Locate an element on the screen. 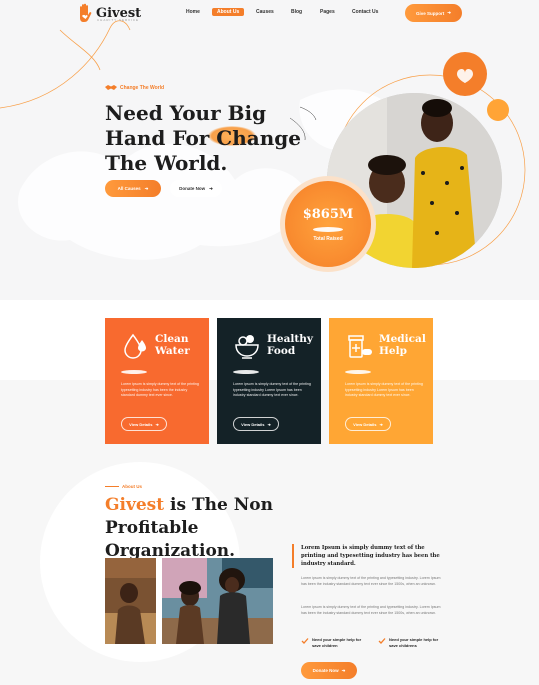 The width and height of the screenshot is (539, 685). card-title: Healthy Food is located at coordinates (294, 345).